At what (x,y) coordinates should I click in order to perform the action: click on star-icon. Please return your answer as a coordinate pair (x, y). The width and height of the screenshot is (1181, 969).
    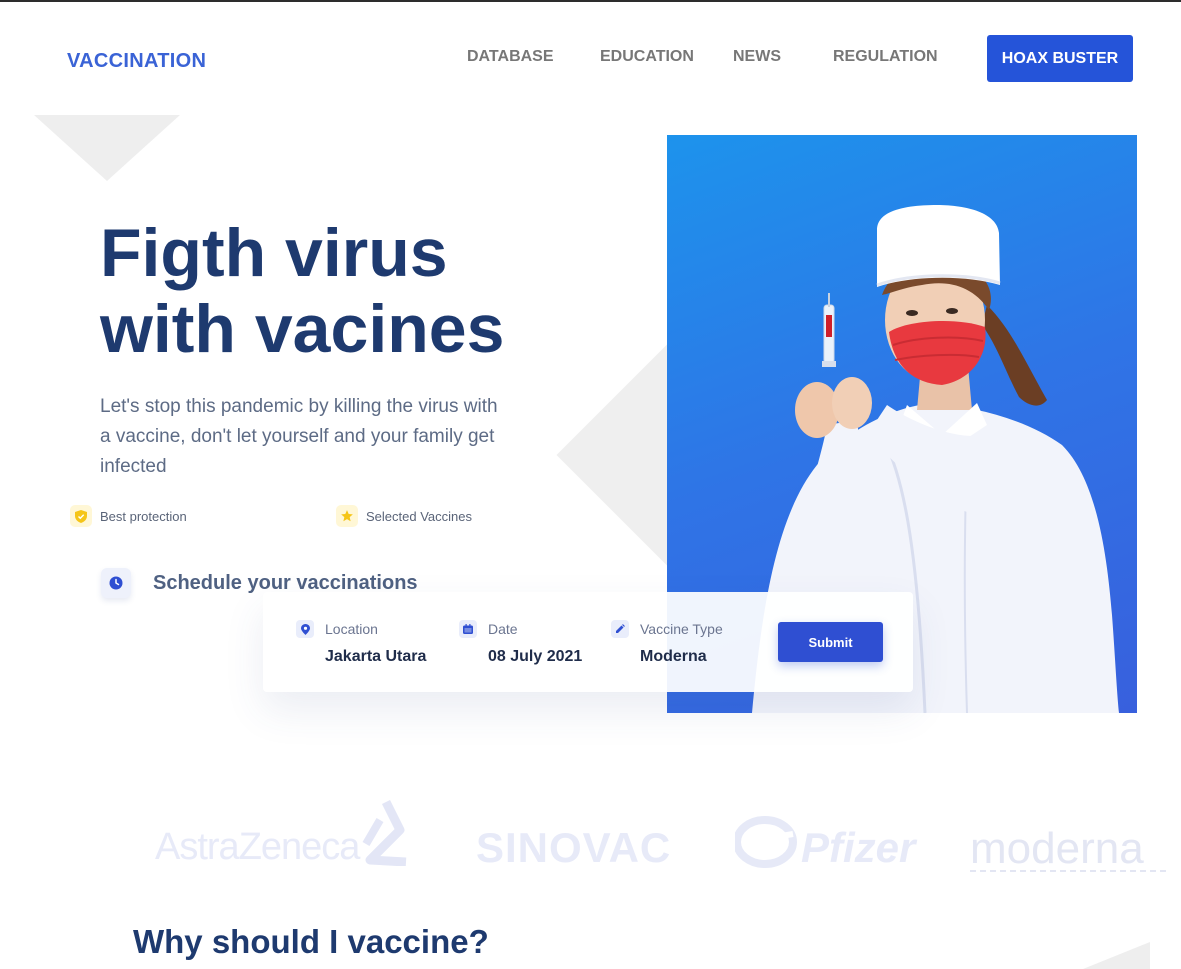
    Looking at the image, I should click on (347, 516).